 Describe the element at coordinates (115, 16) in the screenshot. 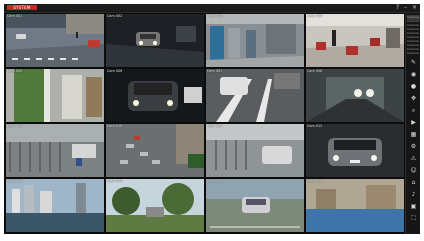

I see `camera-label: Cam 002` at that location.